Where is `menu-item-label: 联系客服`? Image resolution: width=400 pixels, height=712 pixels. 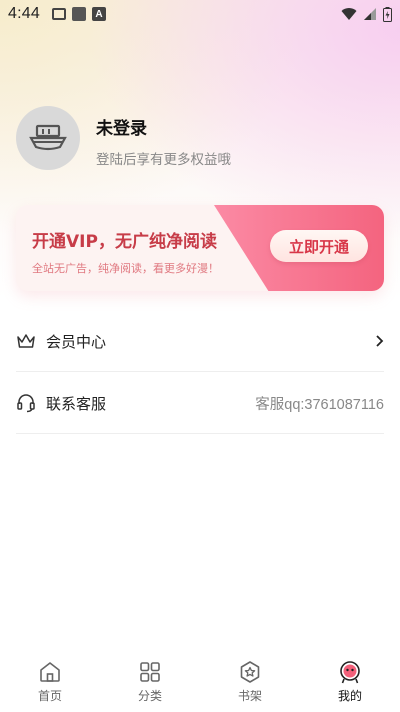 menu-item-label: 联系客服 is located at coordinates (76, 403).